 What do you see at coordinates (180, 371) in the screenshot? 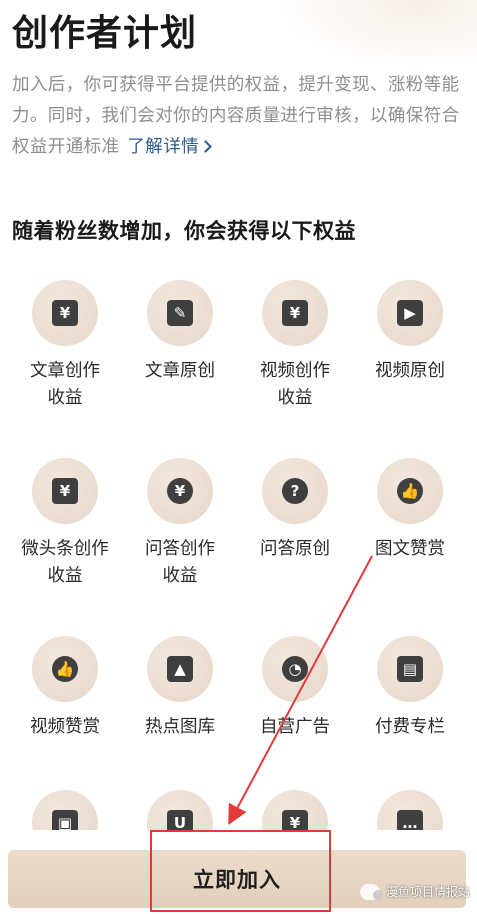
I see `benefit-label: 文章原创` at bounding box center [180, 371].